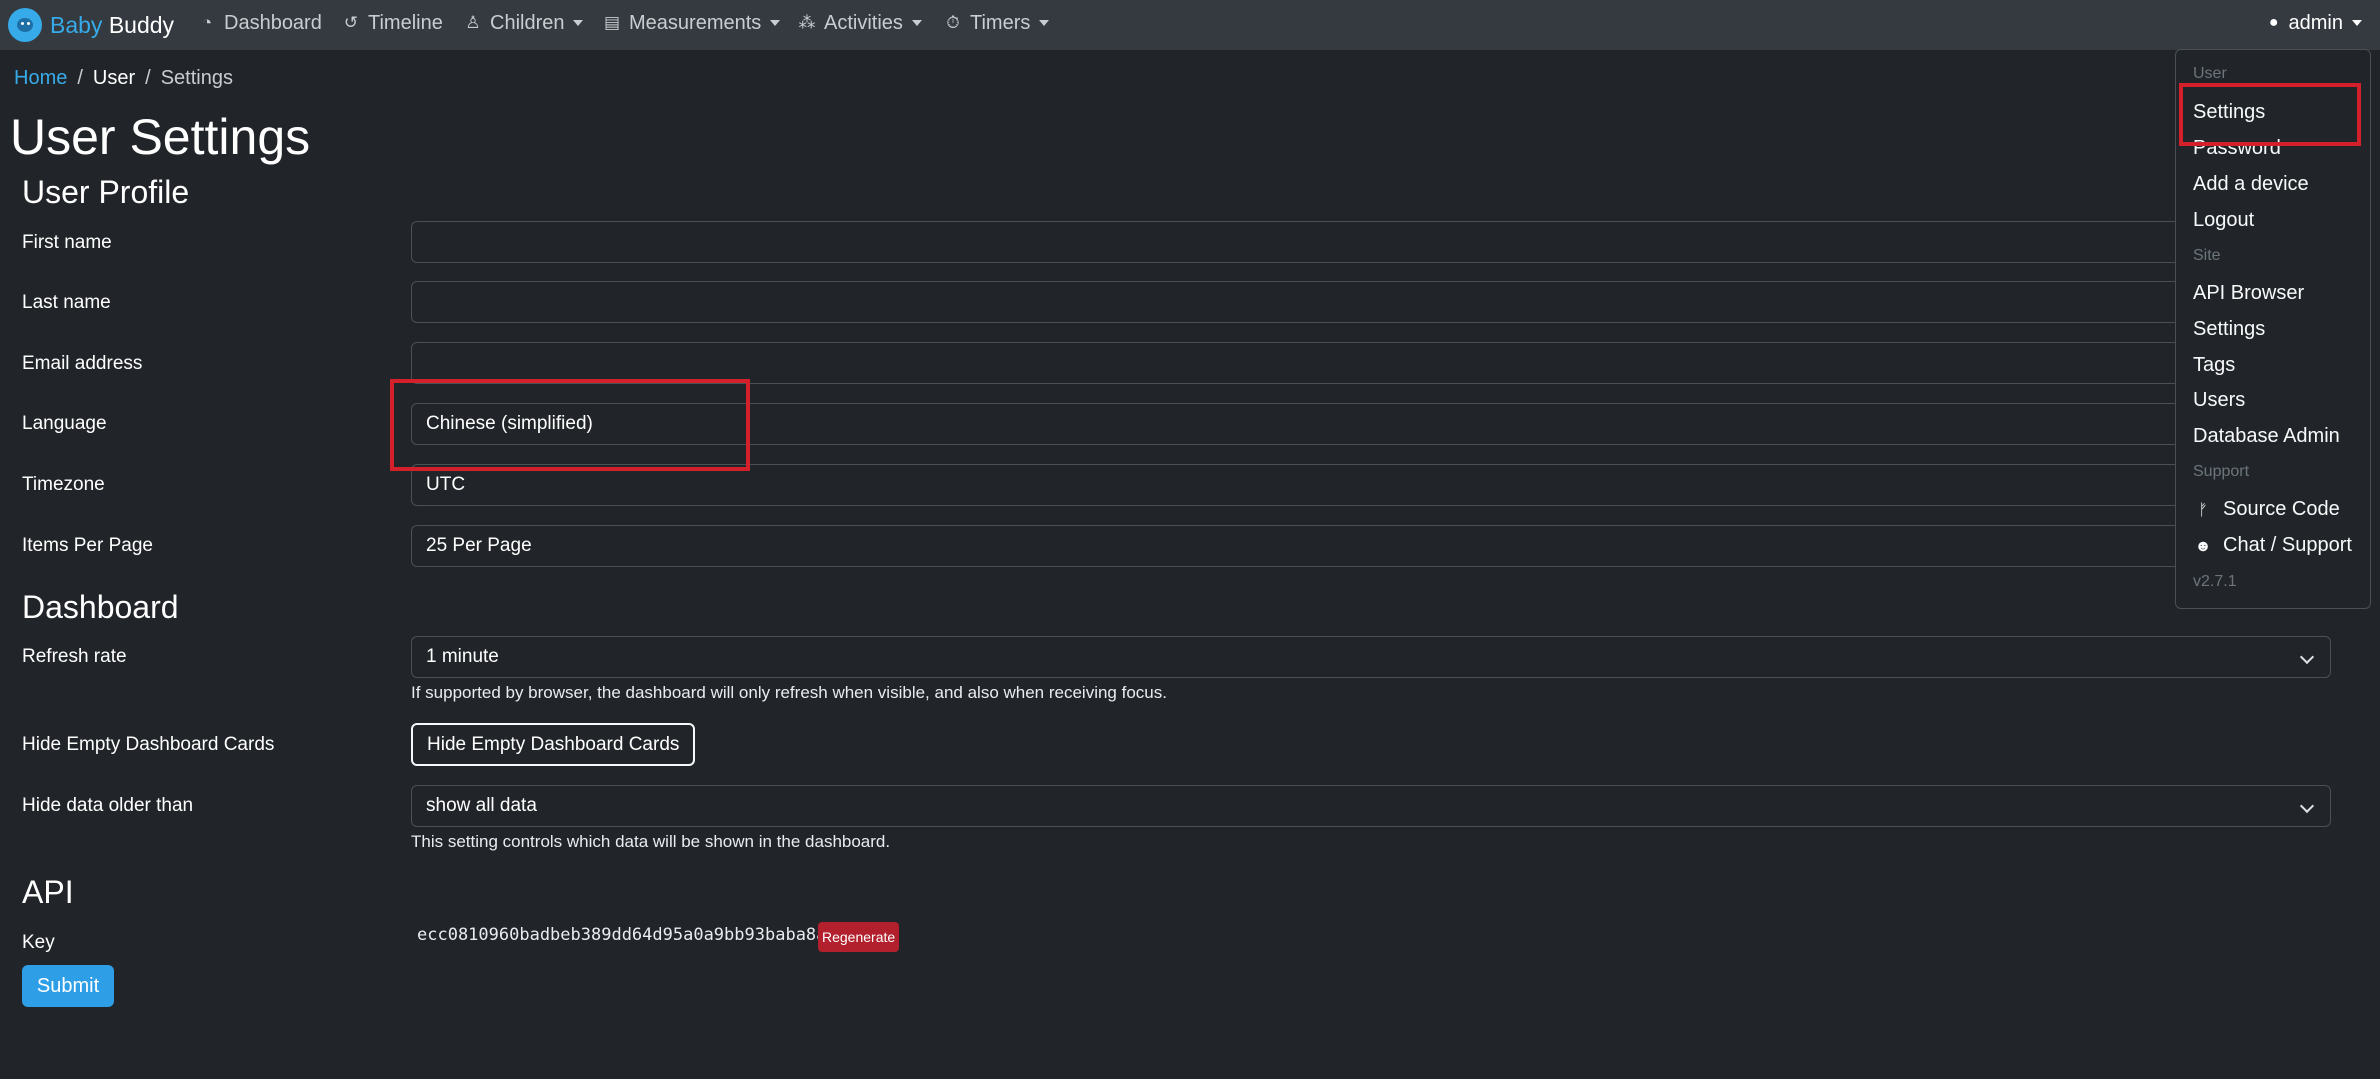 This screenshot has height=1079, width=2380. Describe the element at coordinates (807, 22) in the screenshot. I see `activities-icon: ⁂` at that location.